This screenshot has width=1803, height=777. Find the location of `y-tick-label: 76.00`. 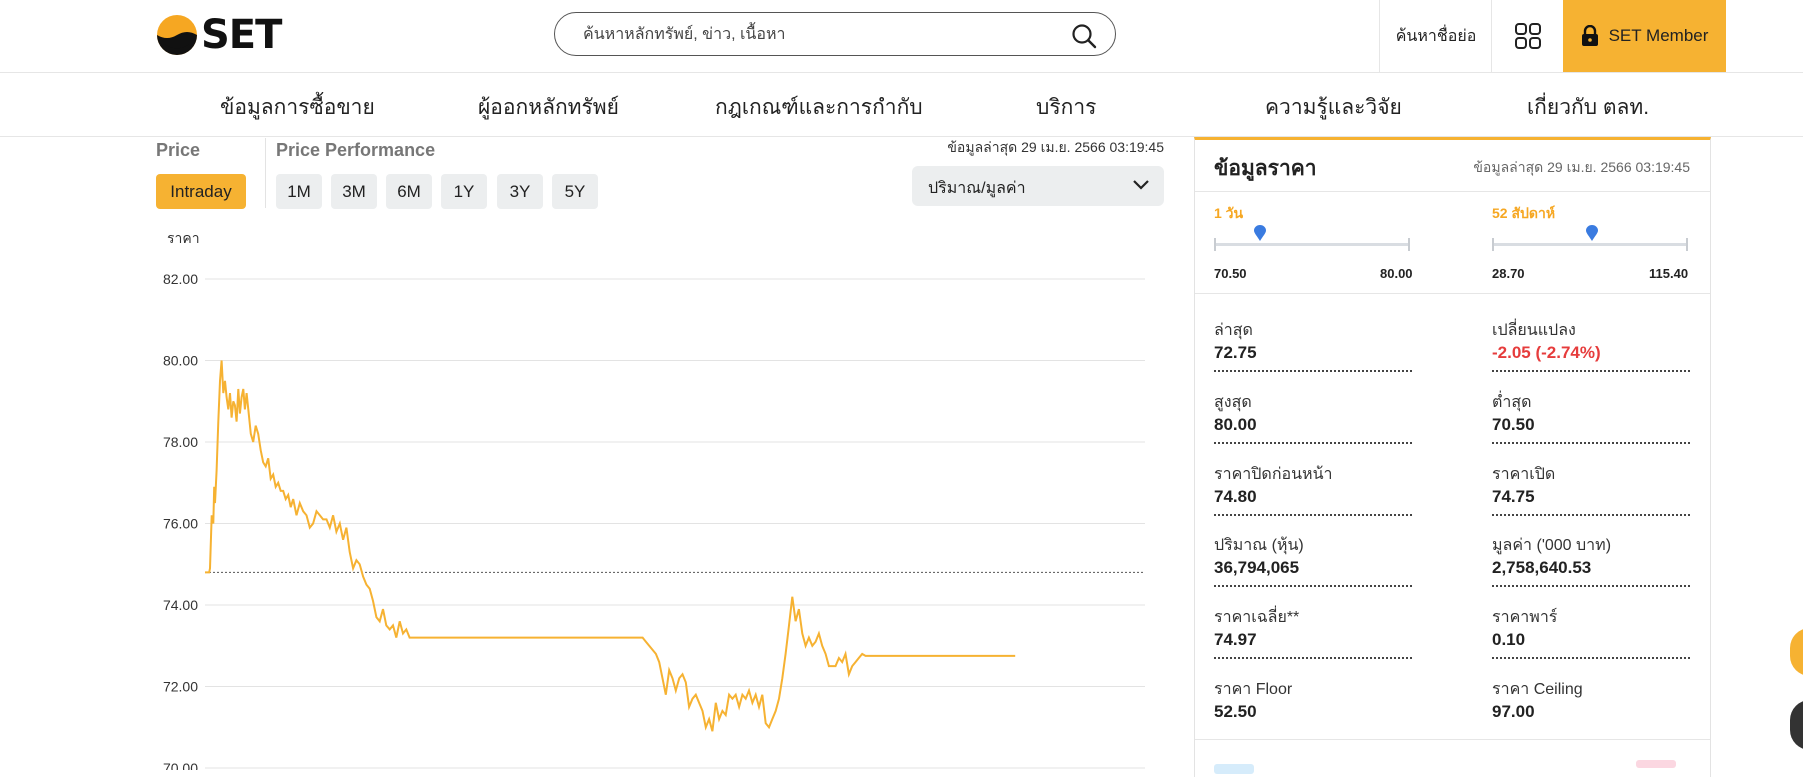

y-tick-label: 76.00 is located at coordinates (180, 524).